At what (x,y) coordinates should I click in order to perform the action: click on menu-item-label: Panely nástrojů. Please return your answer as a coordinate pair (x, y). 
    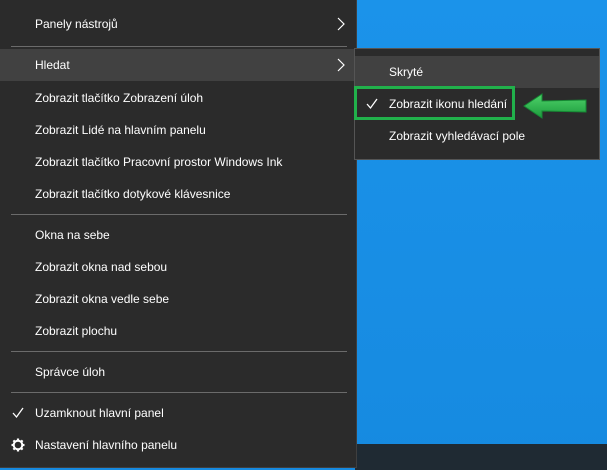
    Looking at the image, I should click on (76, 24).